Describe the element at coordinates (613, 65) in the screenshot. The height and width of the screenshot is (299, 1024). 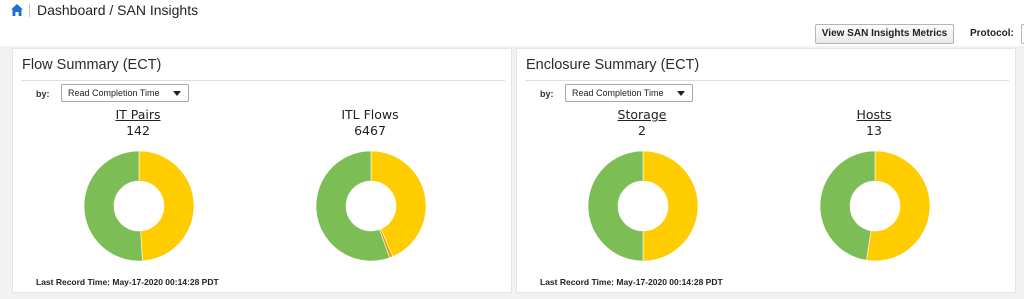
I see `panel-title: Enclosure Summary (ECT)` at that location.